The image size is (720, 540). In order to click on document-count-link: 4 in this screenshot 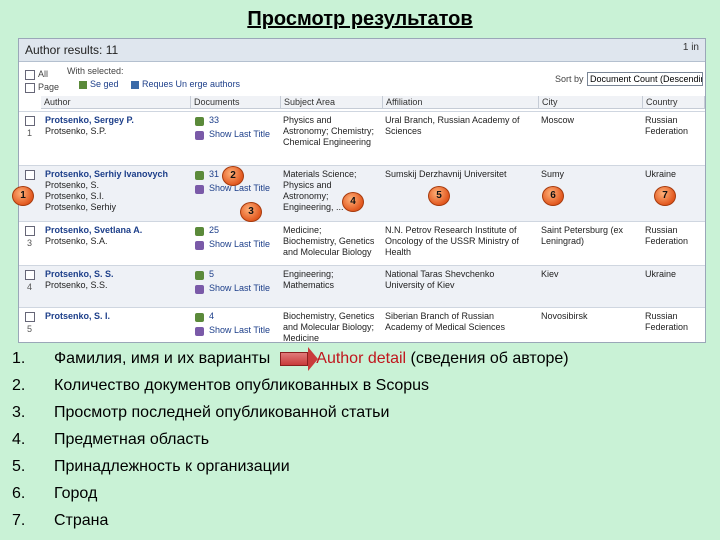, I will do `click(211, 316)`.